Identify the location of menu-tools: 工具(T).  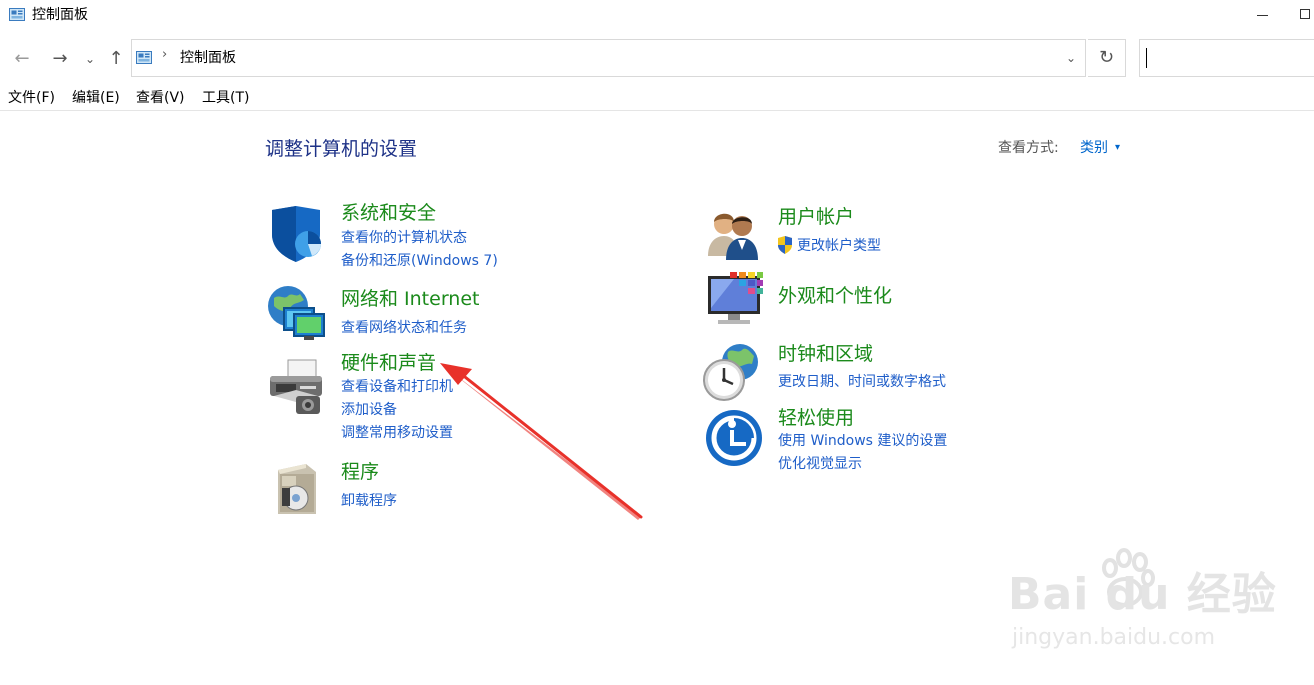
(225, 98).